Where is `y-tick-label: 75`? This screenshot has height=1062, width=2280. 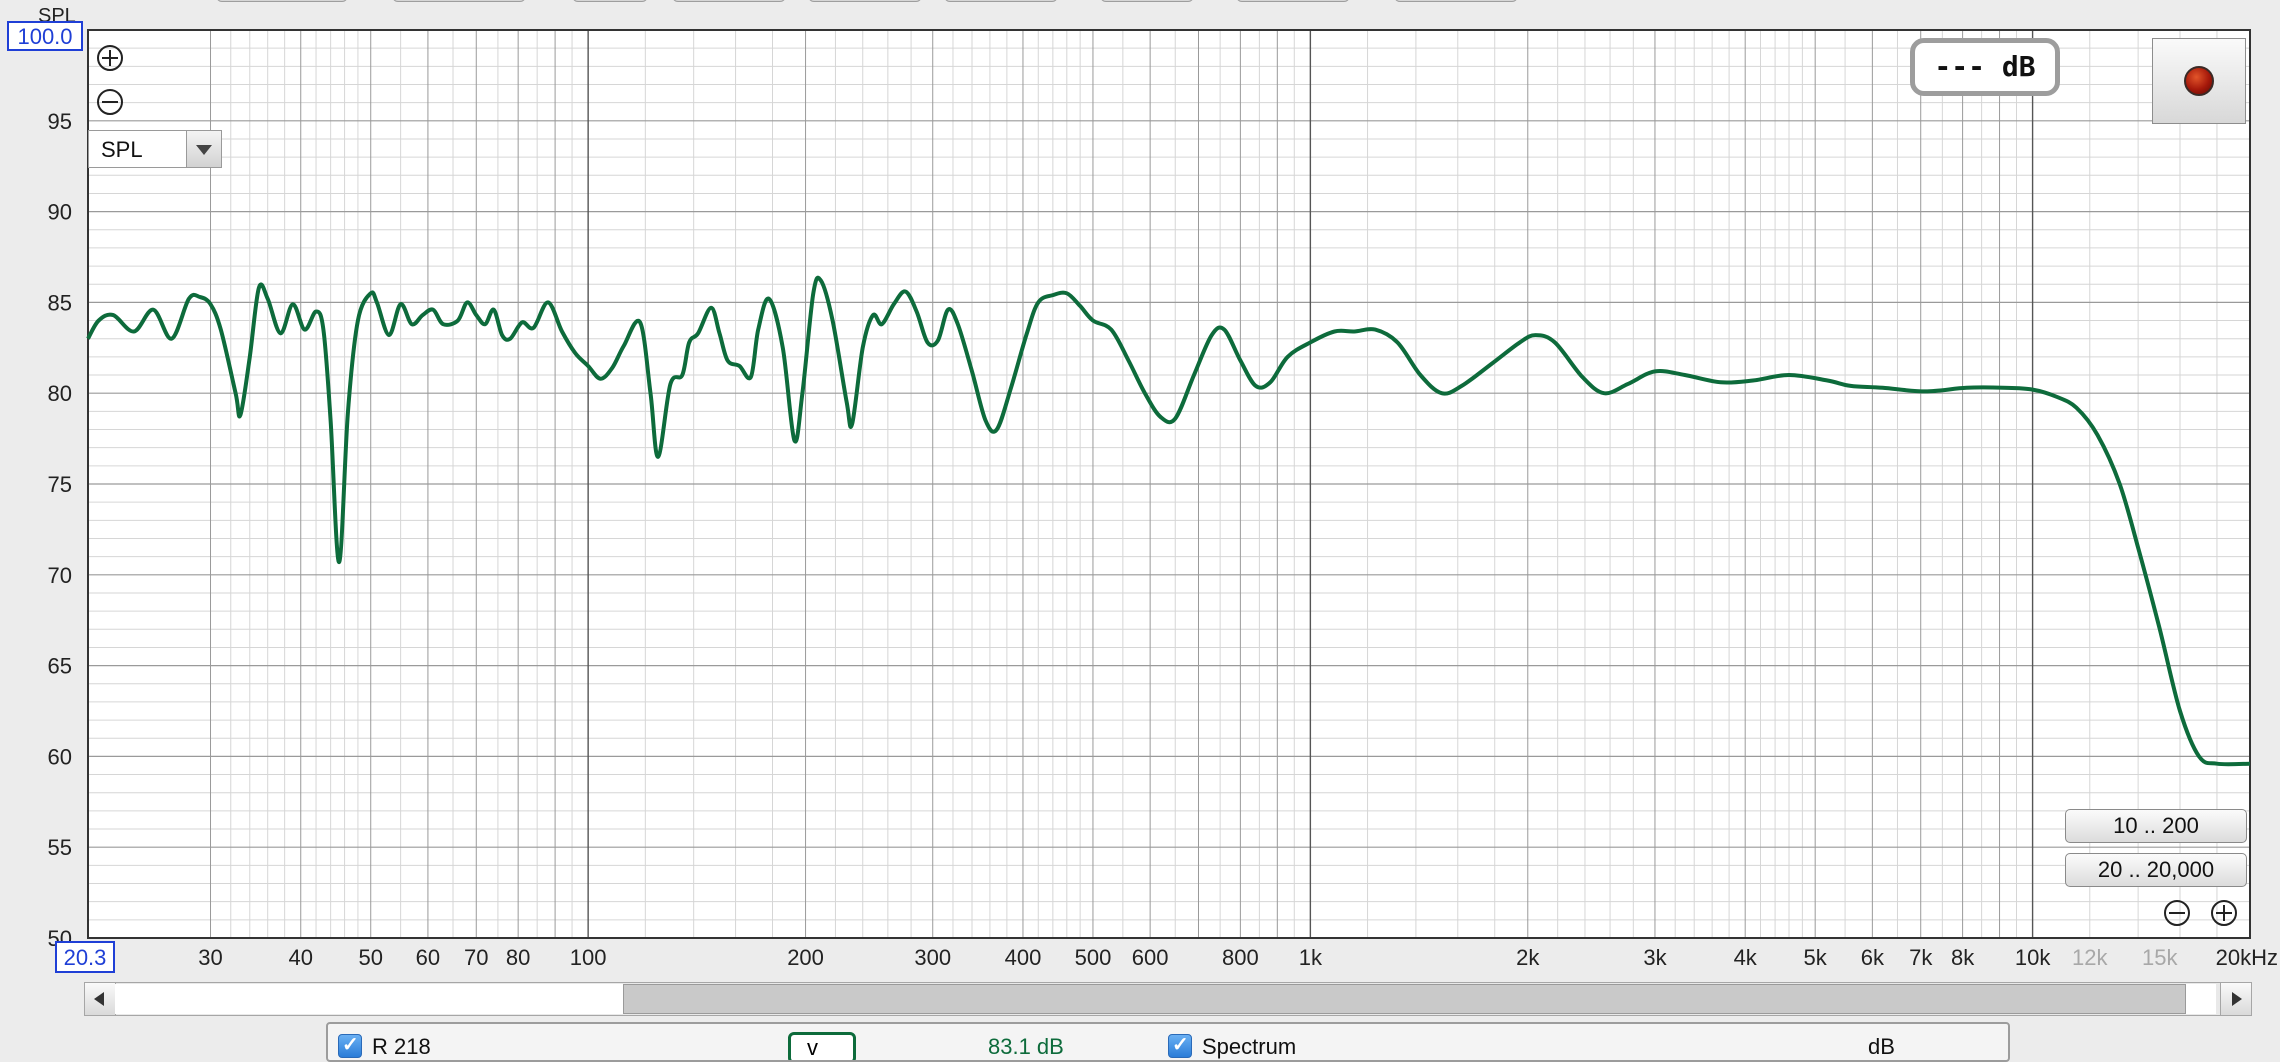 y-tick-label: 75 is located at coordinates (60, 484).